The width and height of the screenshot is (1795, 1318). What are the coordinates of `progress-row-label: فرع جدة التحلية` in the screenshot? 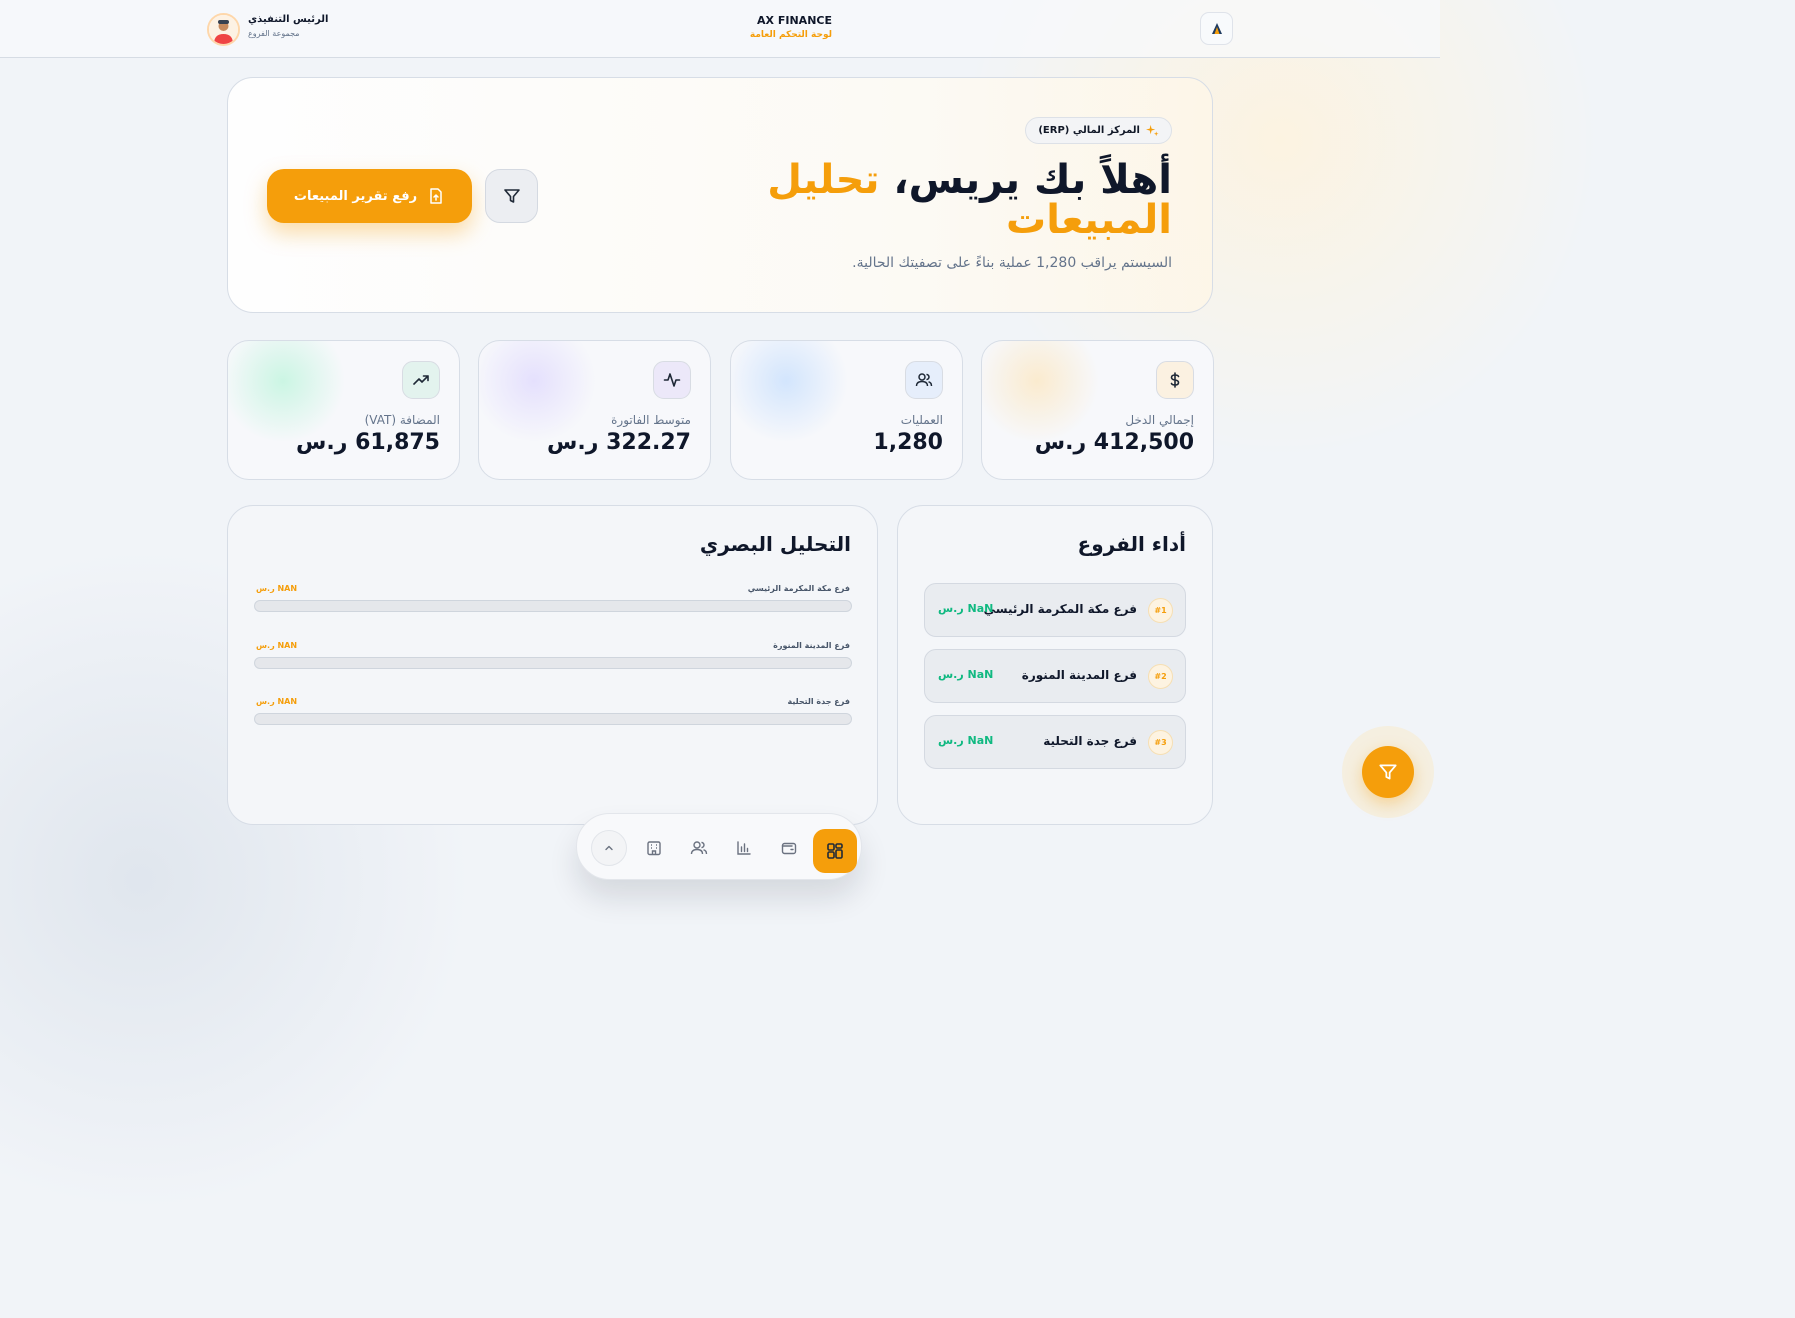 It's located at (818, 701).